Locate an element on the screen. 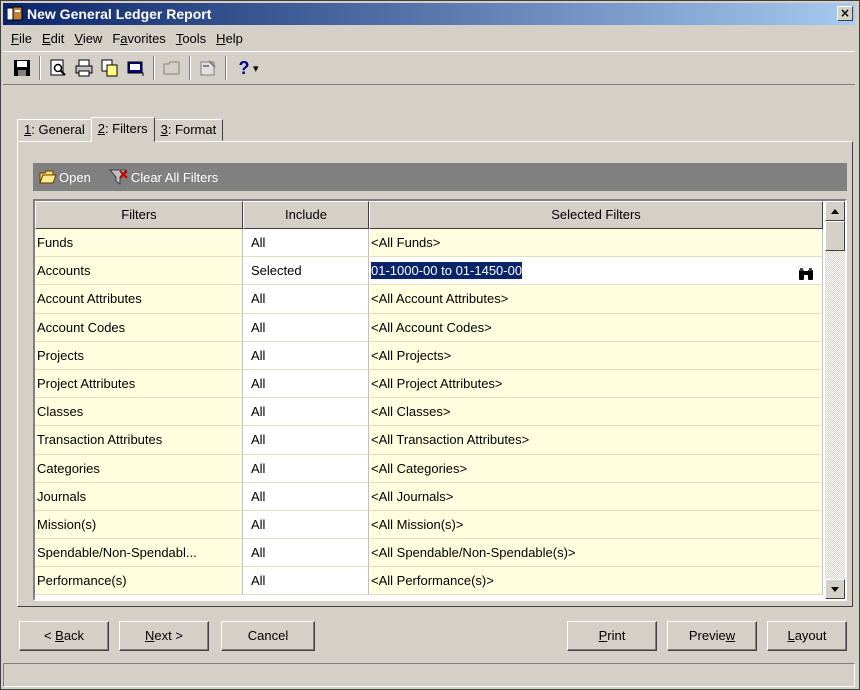 This screenshot has height=690, width=860. table-row: Categories All <All Categories> is located at coordinates (429, 468).